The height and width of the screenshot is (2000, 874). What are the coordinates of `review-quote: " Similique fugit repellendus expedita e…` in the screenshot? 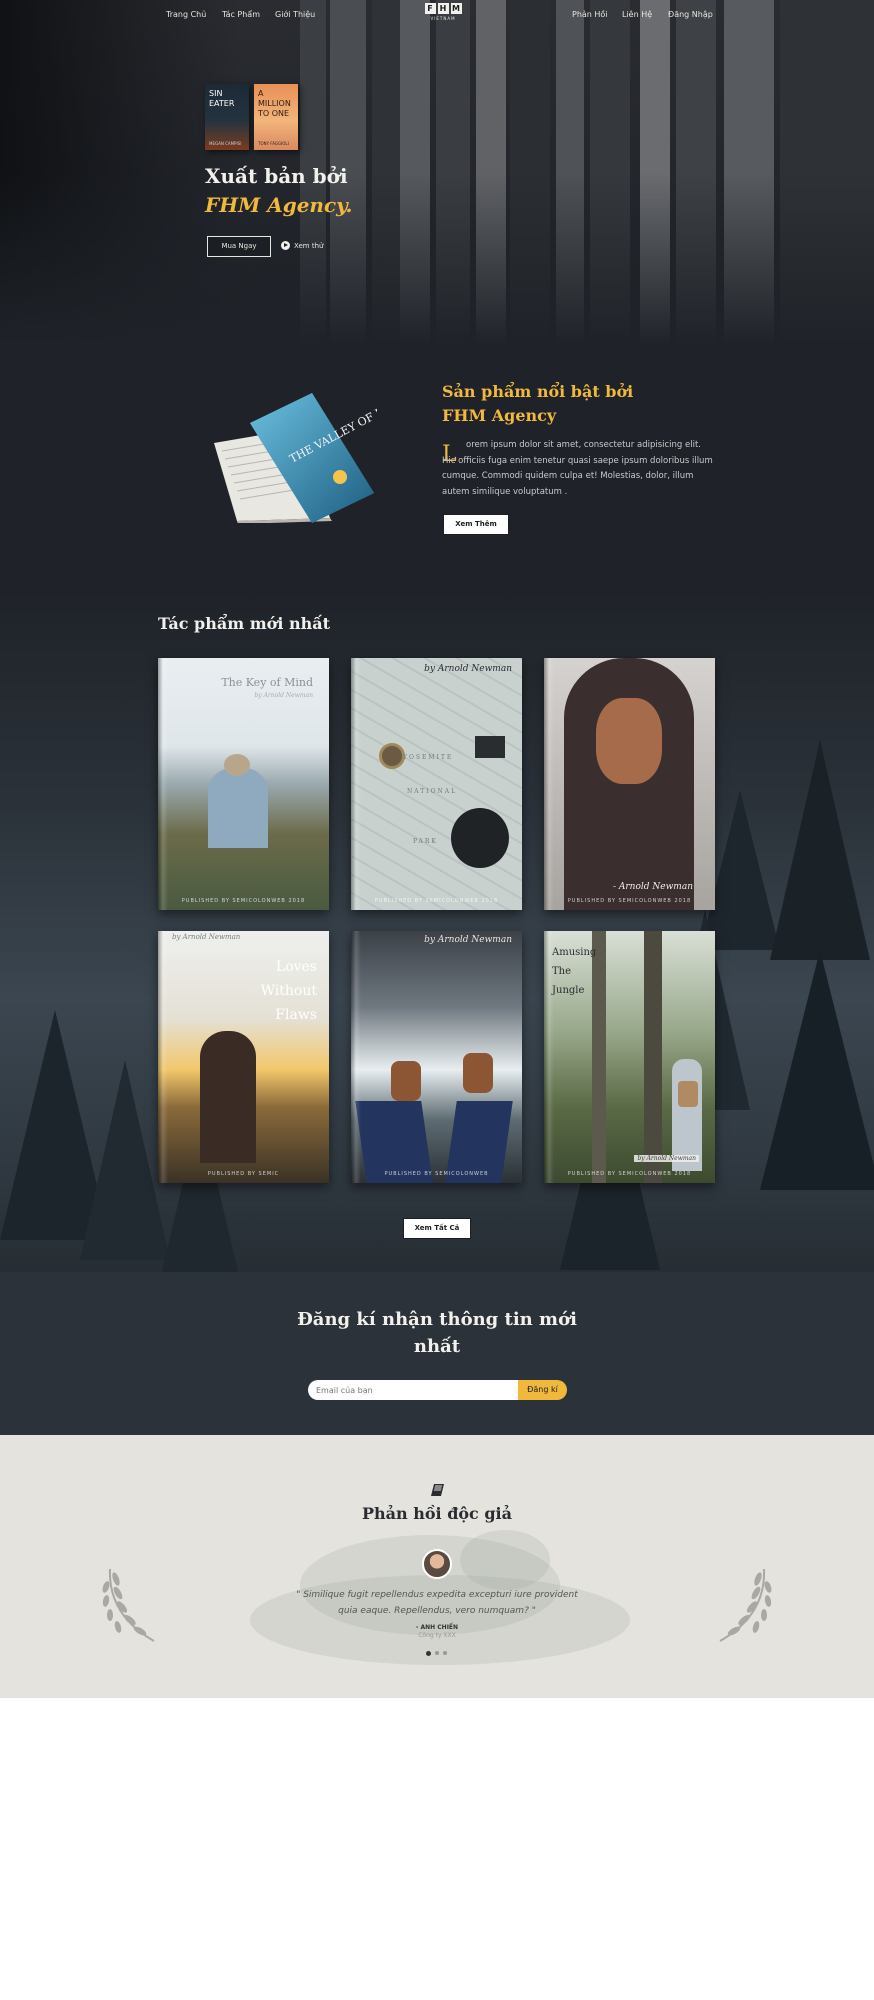 It's located at (437, 1603).